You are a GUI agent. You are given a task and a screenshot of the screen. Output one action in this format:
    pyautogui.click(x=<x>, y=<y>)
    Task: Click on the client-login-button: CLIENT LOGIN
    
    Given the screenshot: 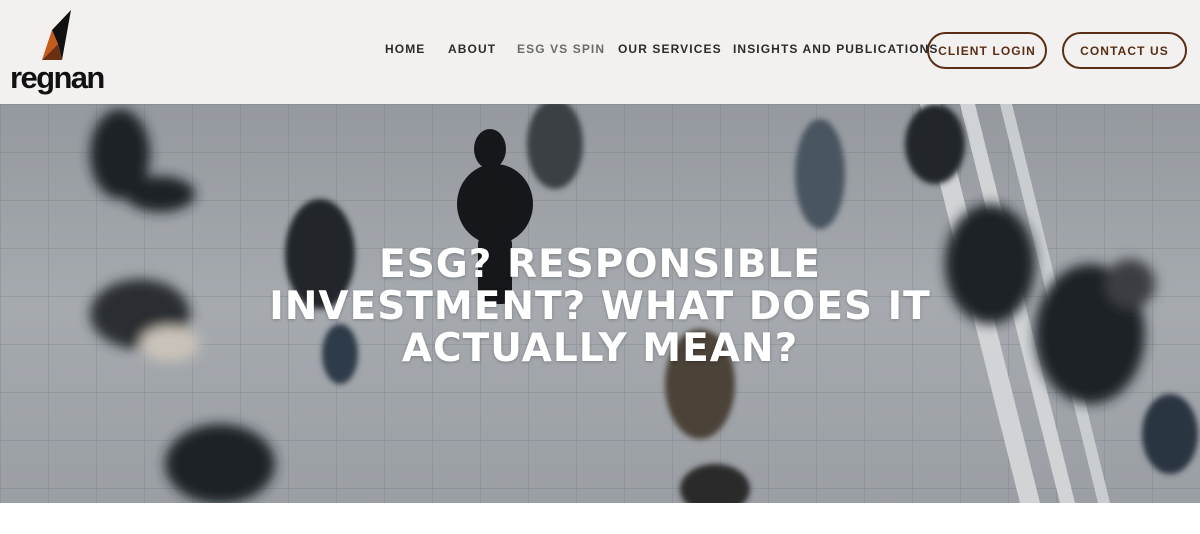 What is the action you would take?
    pyautogui.click(x=987, y=50)
    